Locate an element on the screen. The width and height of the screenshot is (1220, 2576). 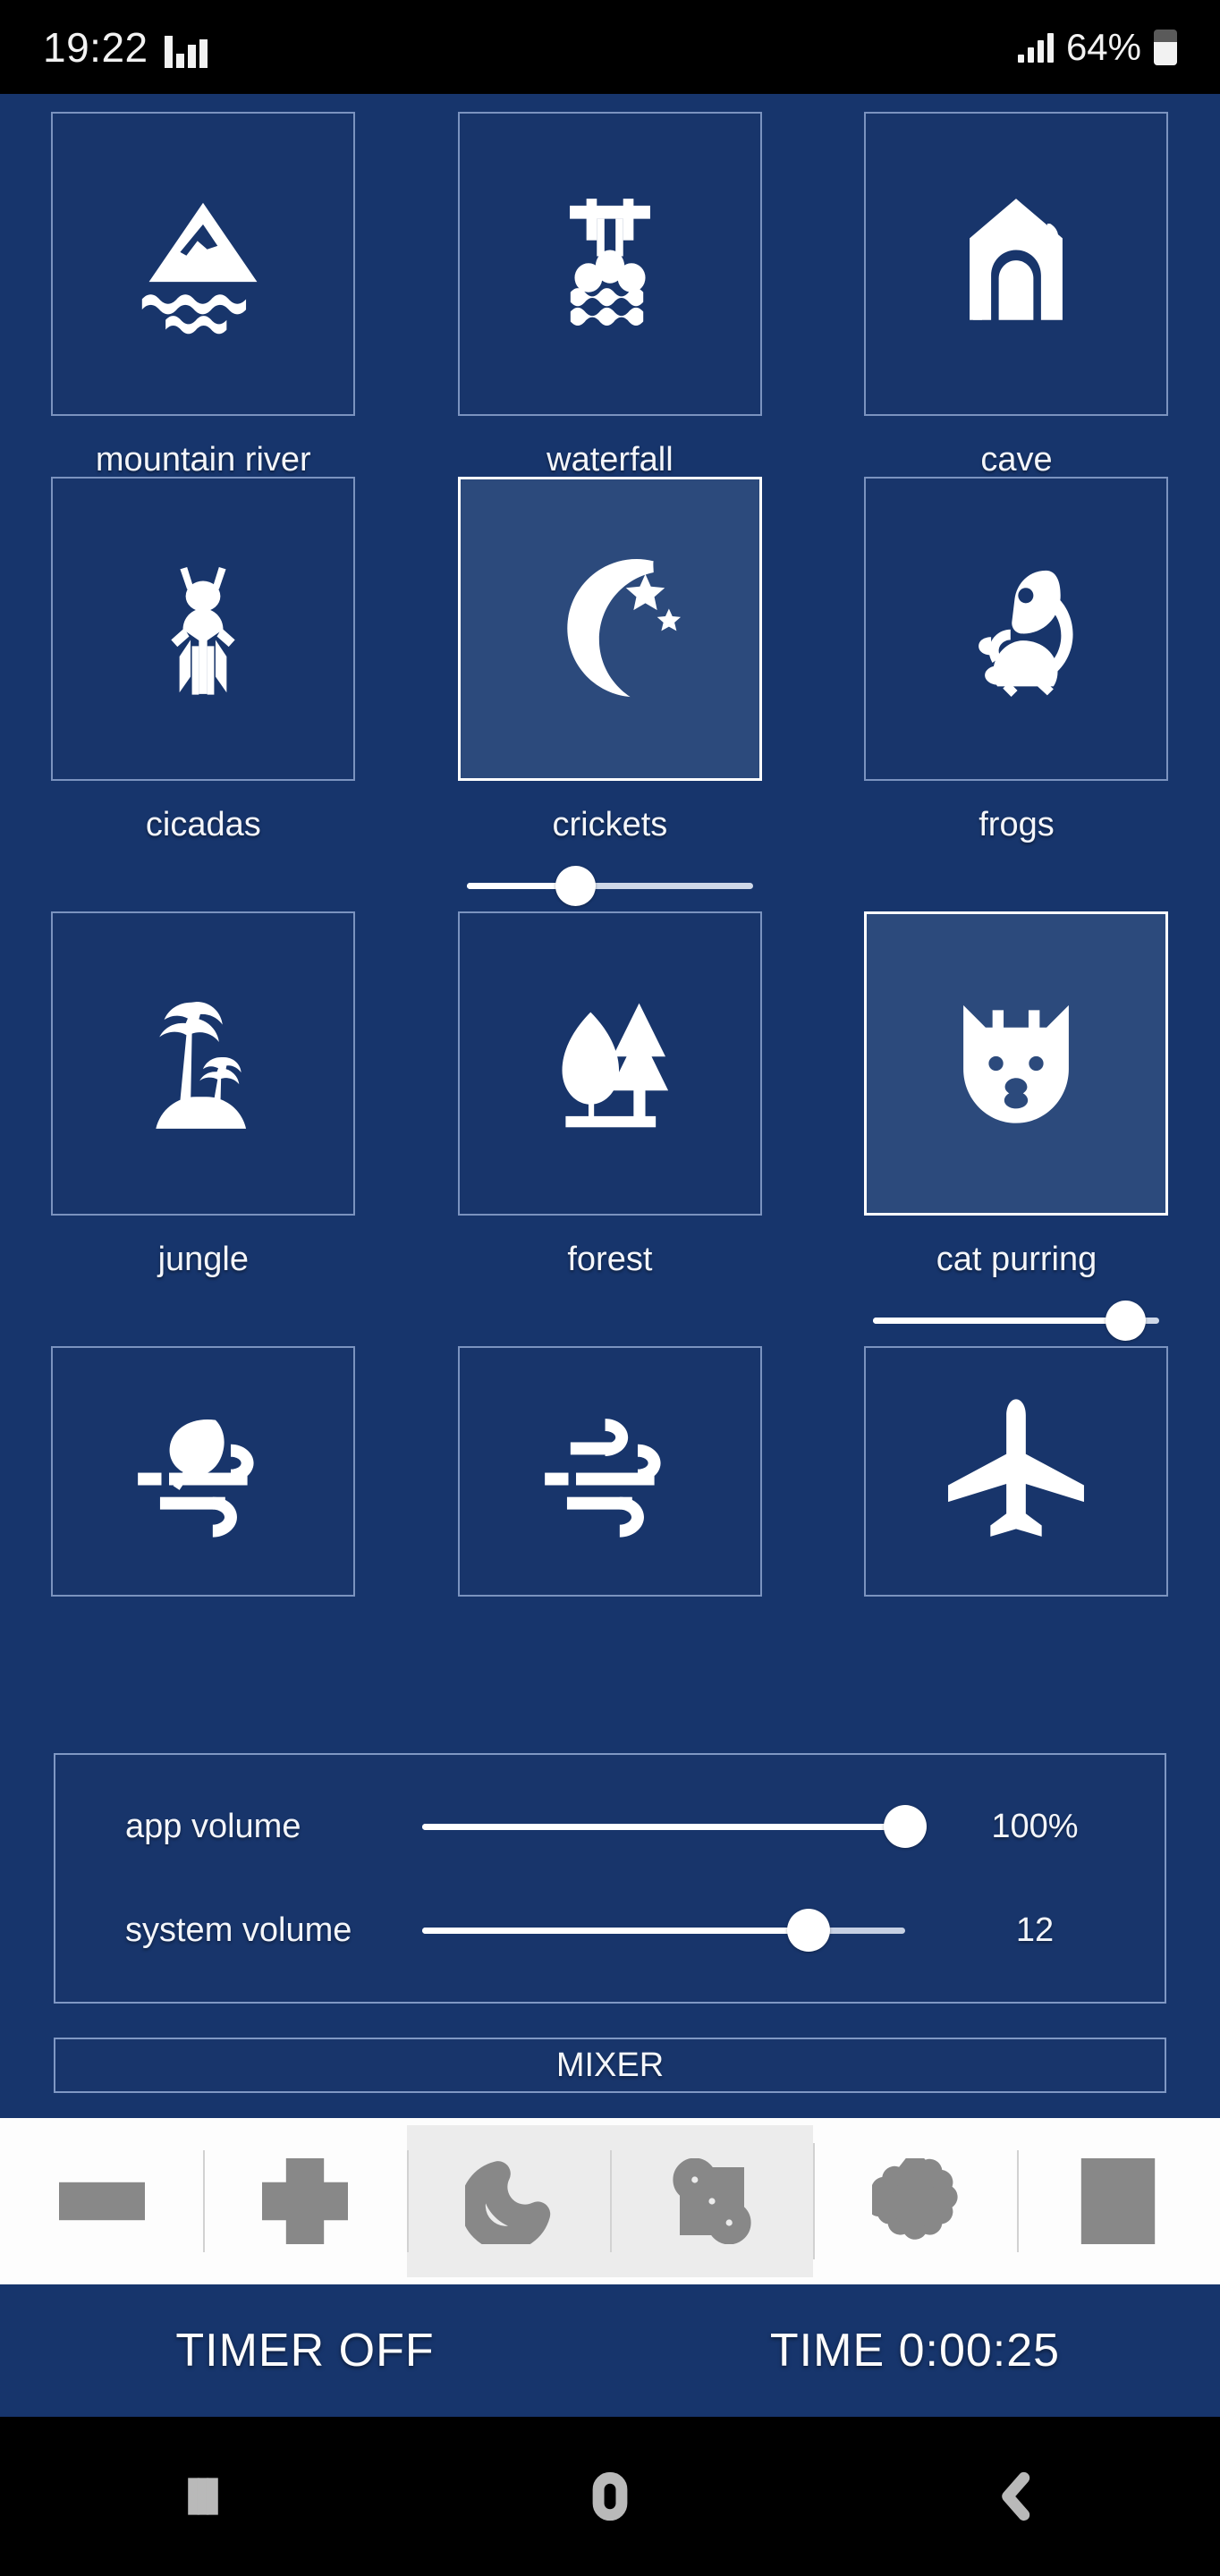
bottom-toolbar is located at coordinates (610, 2201).